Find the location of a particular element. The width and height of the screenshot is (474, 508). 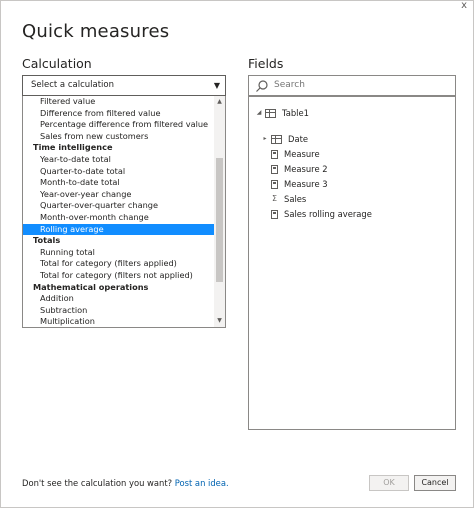

field-row: Sales rolling average is located at coordinates (321, 214).